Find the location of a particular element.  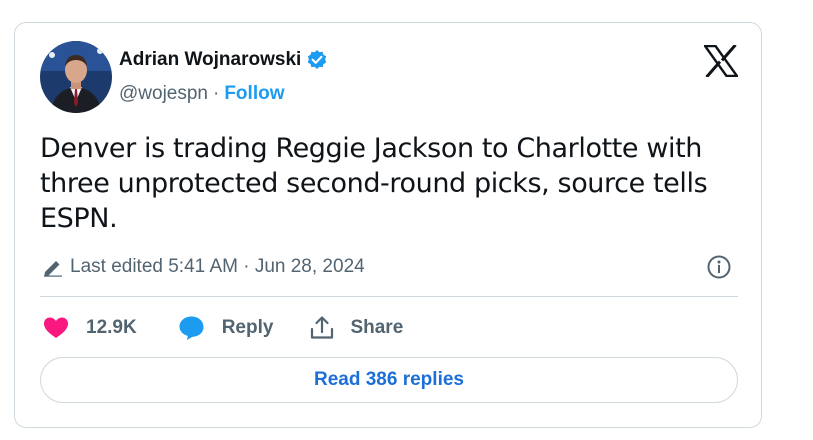

author-handle: @wojespn is located at coordinates (163, 94).